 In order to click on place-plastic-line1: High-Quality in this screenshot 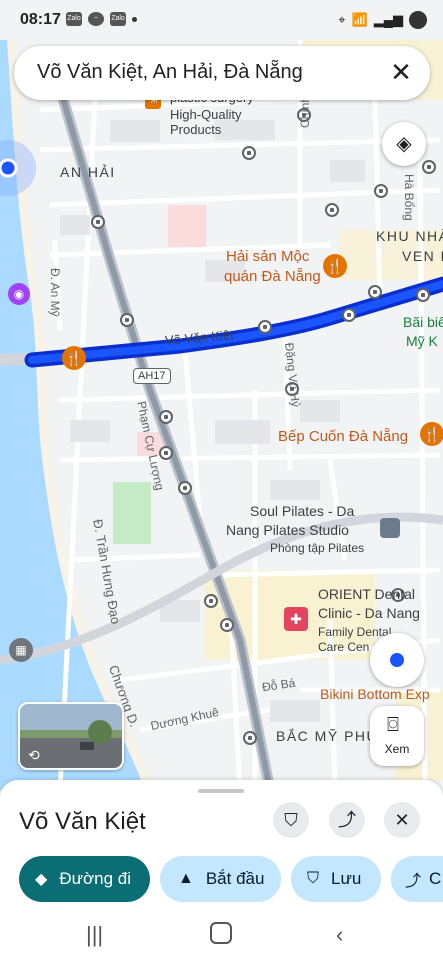, I will do `click(206, 114)`.